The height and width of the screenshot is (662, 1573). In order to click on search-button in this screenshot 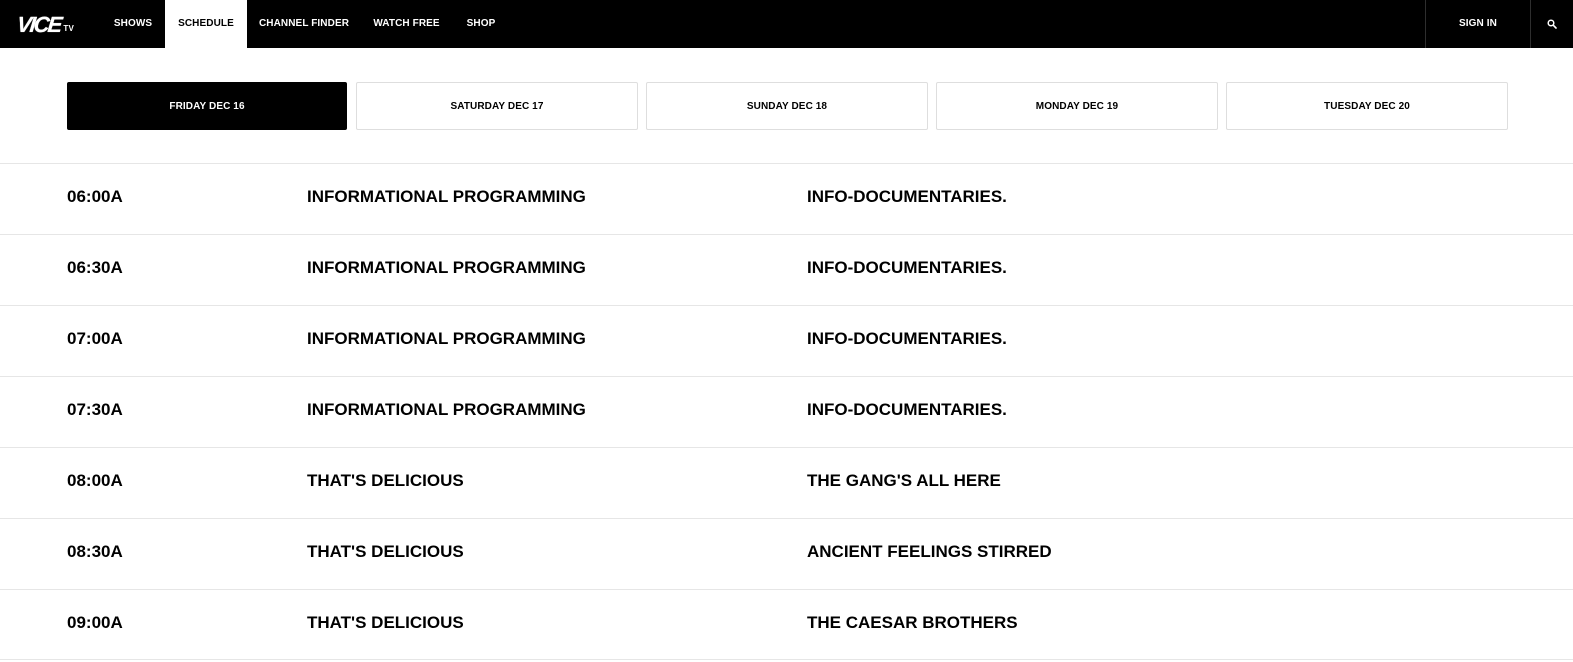, I will do `click(1552, 24)`.